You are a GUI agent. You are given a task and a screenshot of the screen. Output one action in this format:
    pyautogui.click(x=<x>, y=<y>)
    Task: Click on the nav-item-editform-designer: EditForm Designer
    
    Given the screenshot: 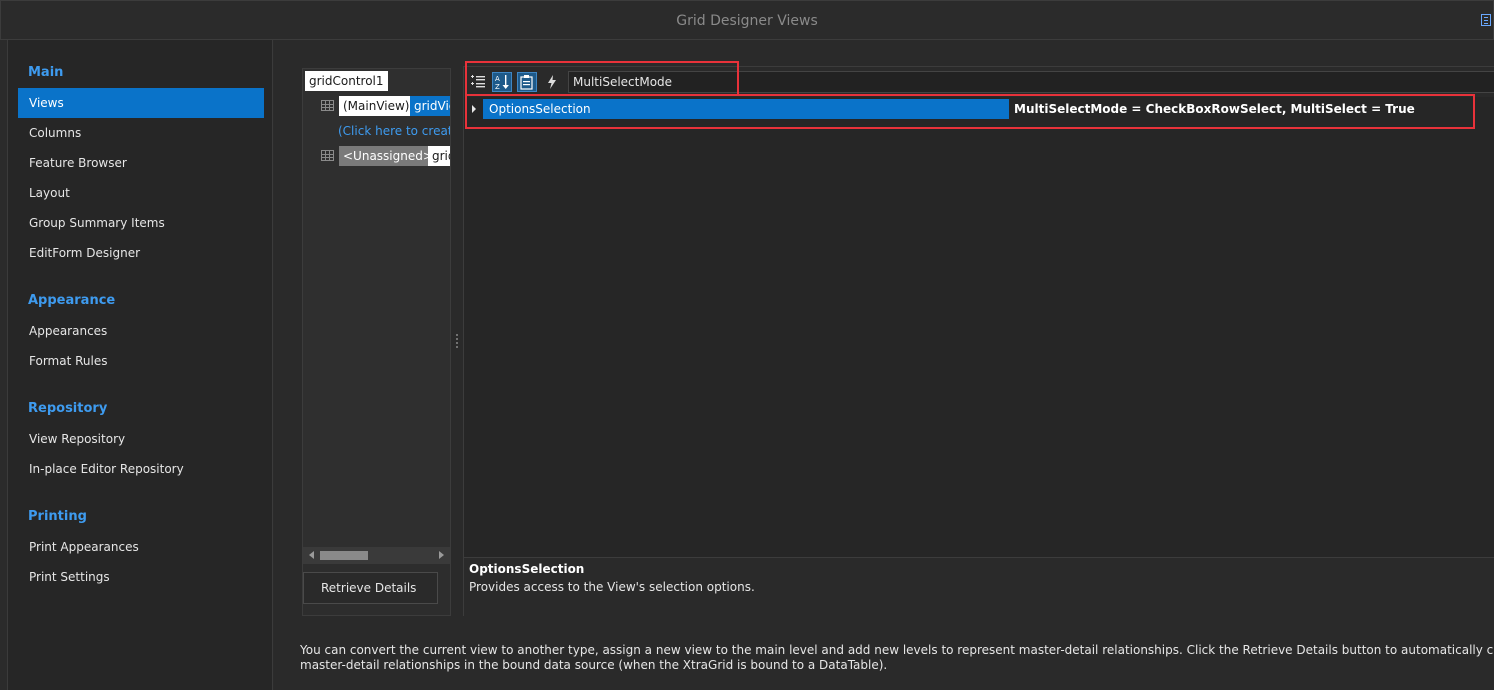 What is the action you would take?
    pyautogui.click(x=141, y=253)
    